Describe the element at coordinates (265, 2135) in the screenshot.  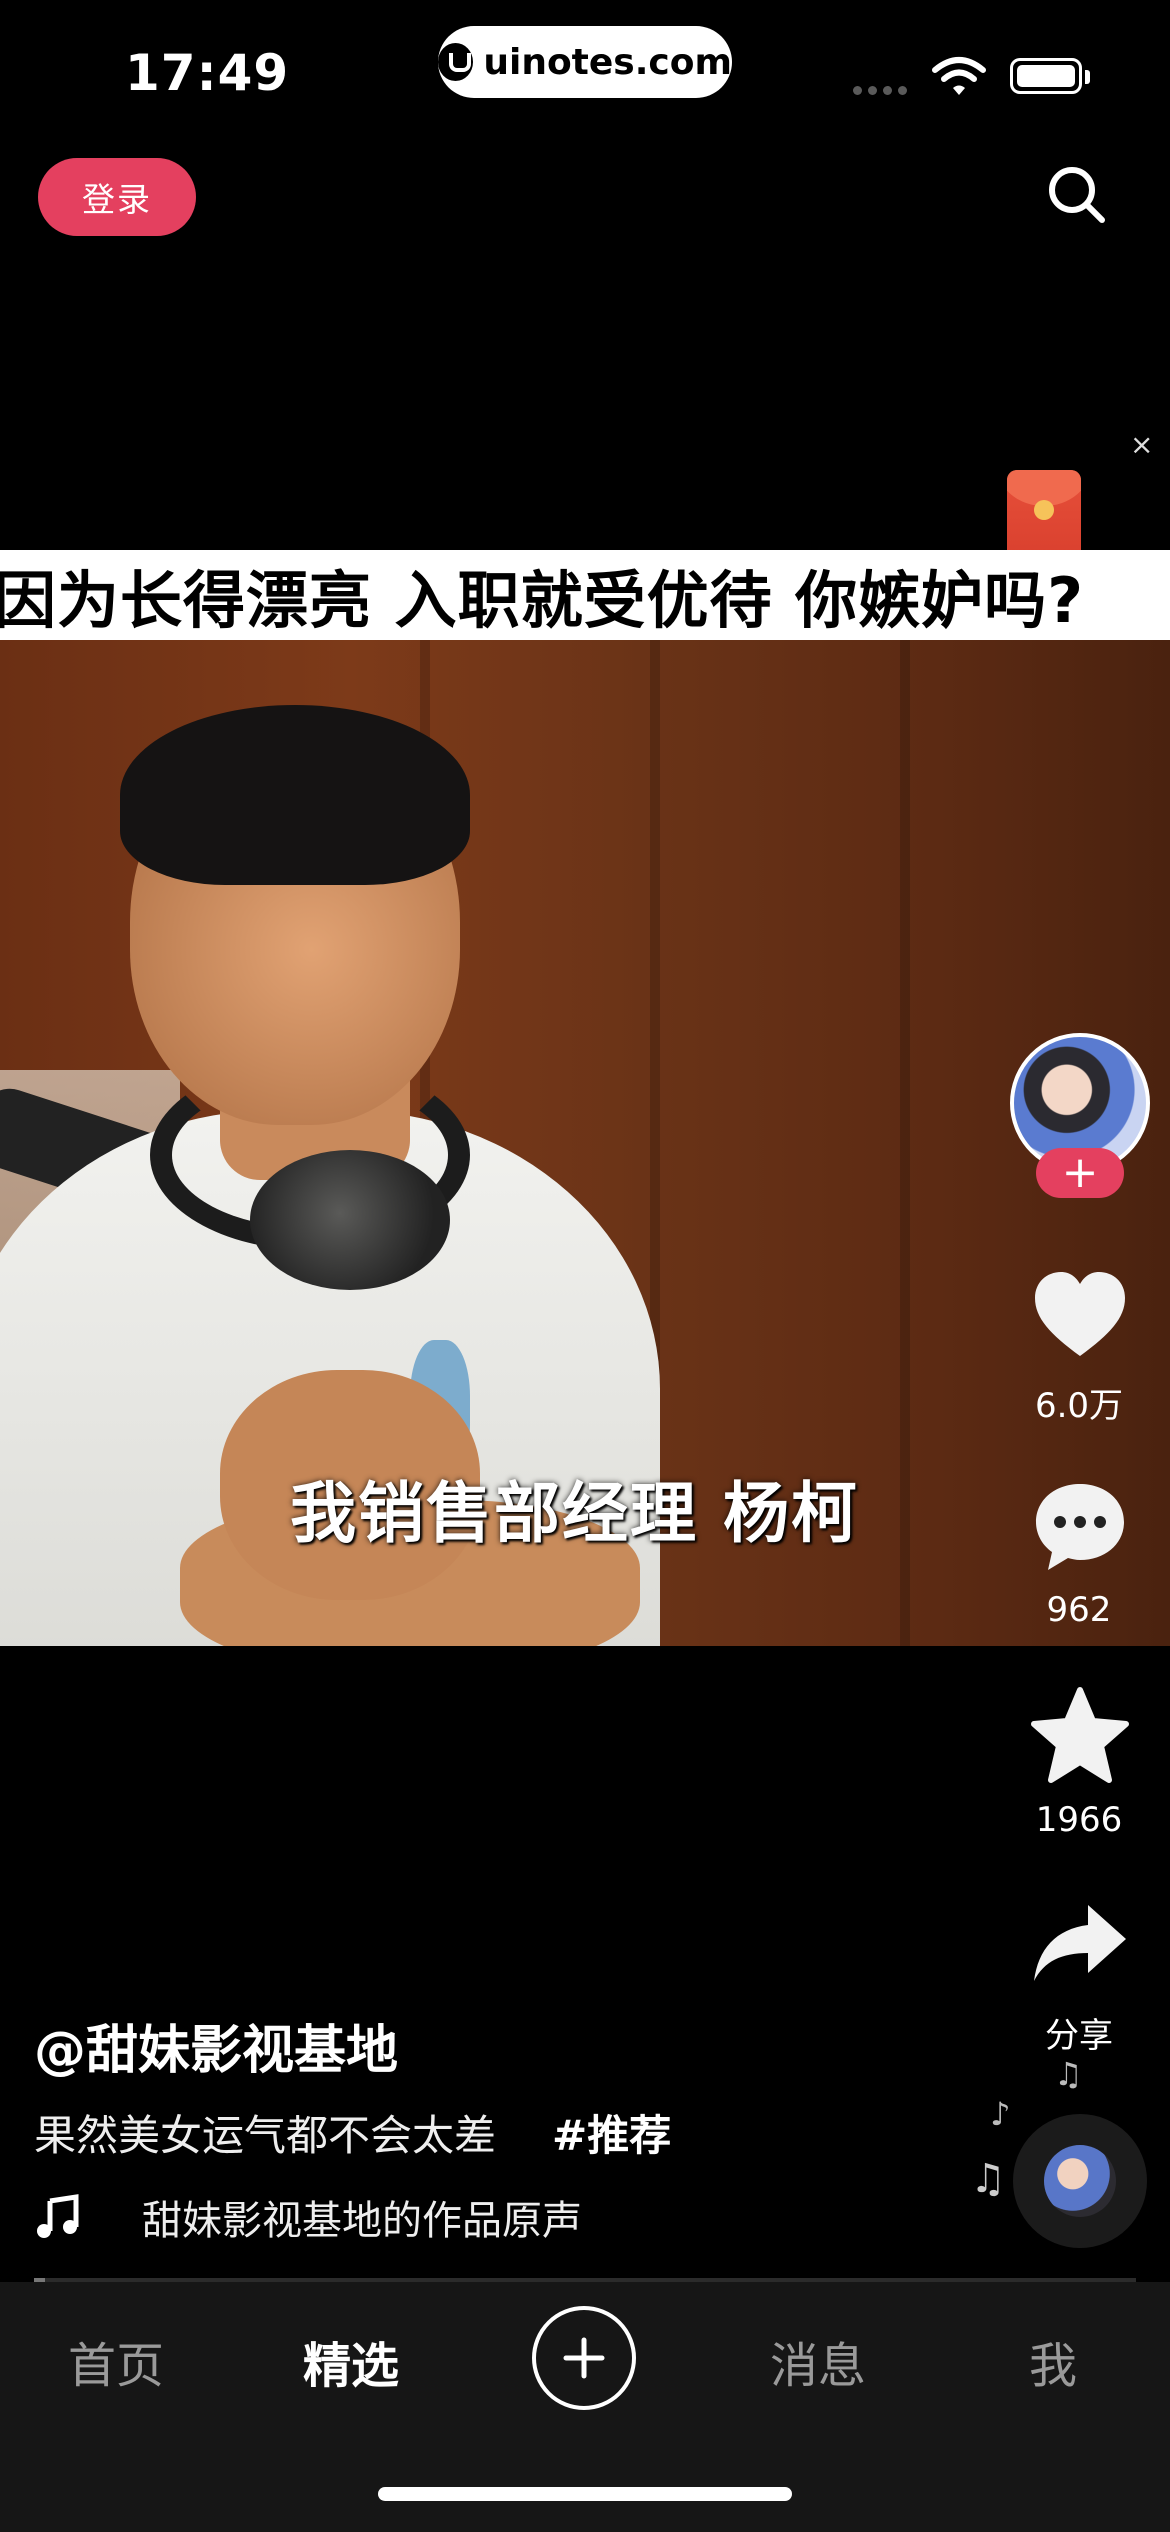
I see `description-text: 果然美女运气都不会太差` at that location.